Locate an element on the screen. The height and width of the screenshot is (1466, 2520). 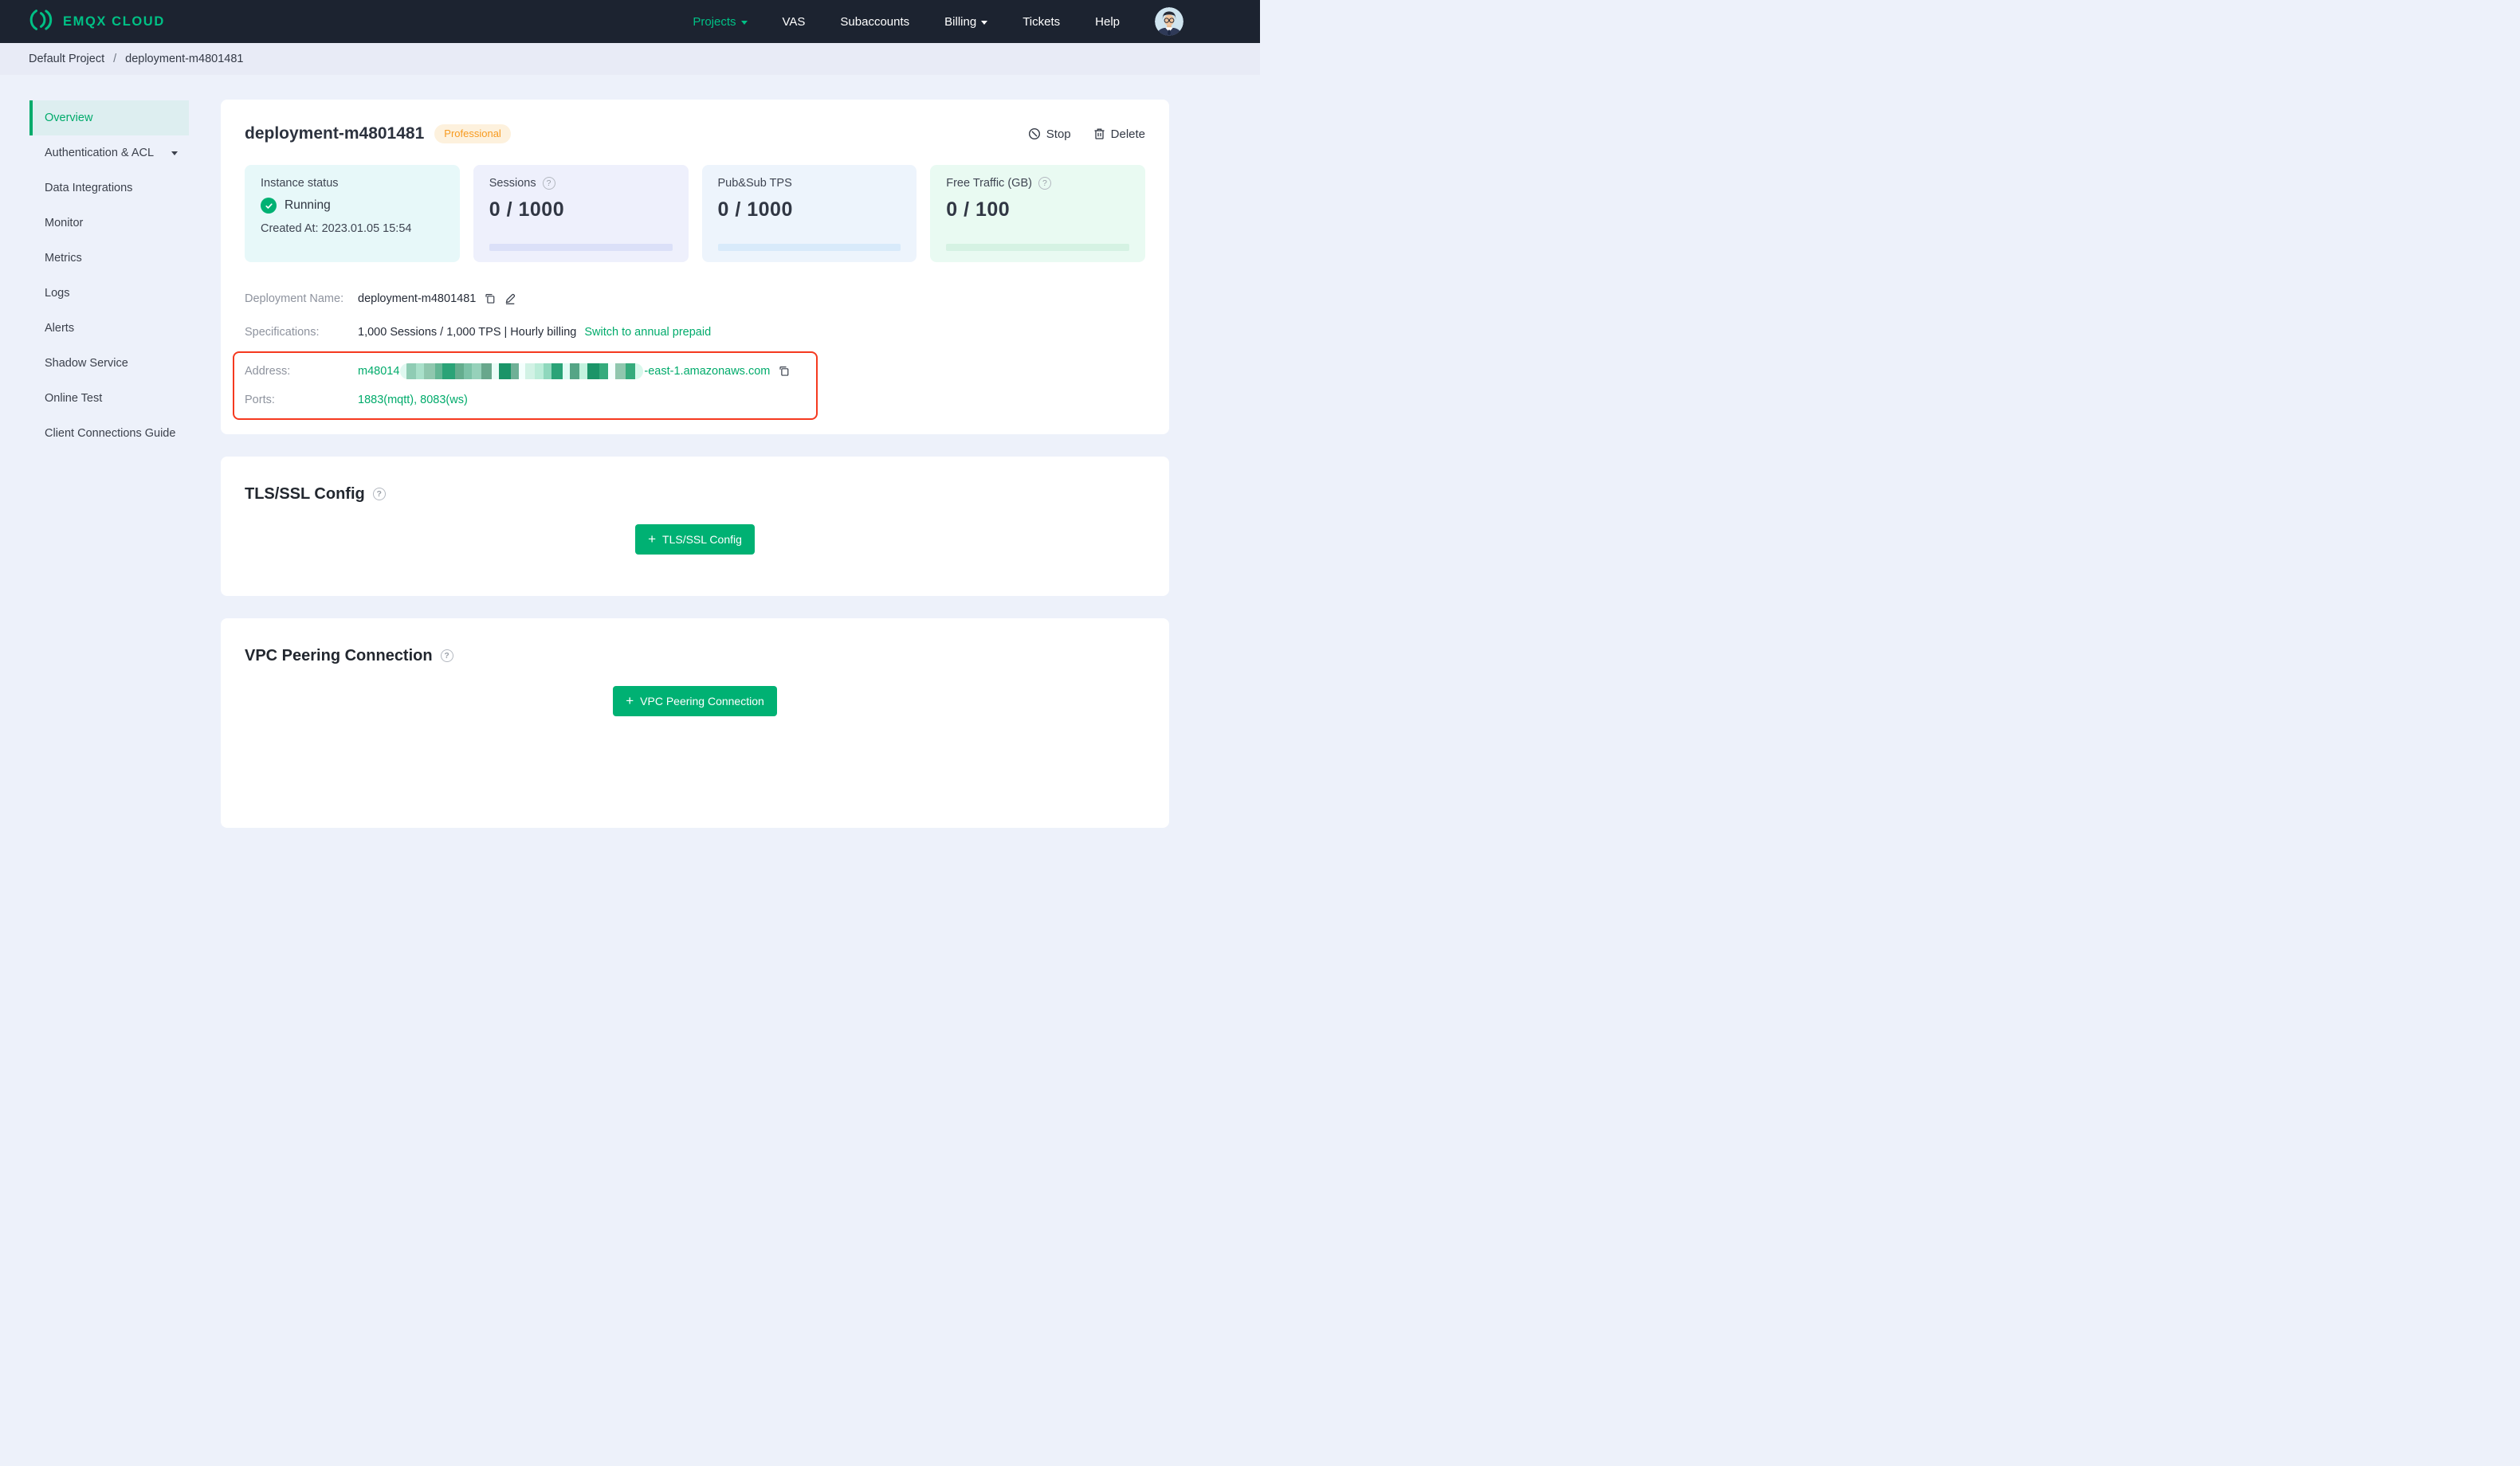
created-at: Created At: 2023.01.05 15:54 is located at coordinates (336, 229).